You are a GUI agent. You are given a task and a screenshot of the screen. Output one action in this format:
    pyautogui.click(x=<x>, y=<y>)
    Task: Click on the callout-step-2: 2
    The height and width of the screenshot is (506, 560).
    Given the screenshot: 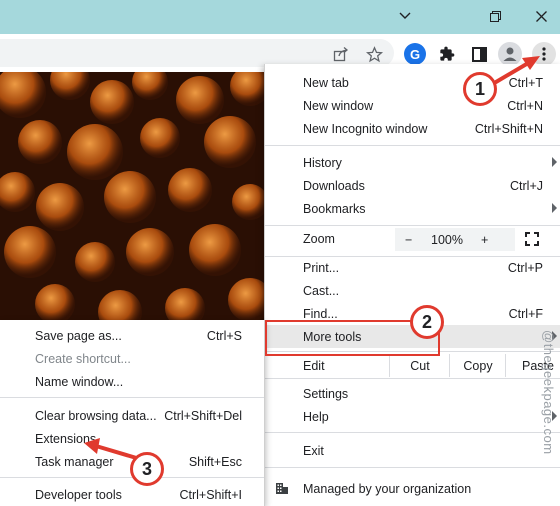 What is the action you would take?
    pyautogui.click(x=427, y=322)
    